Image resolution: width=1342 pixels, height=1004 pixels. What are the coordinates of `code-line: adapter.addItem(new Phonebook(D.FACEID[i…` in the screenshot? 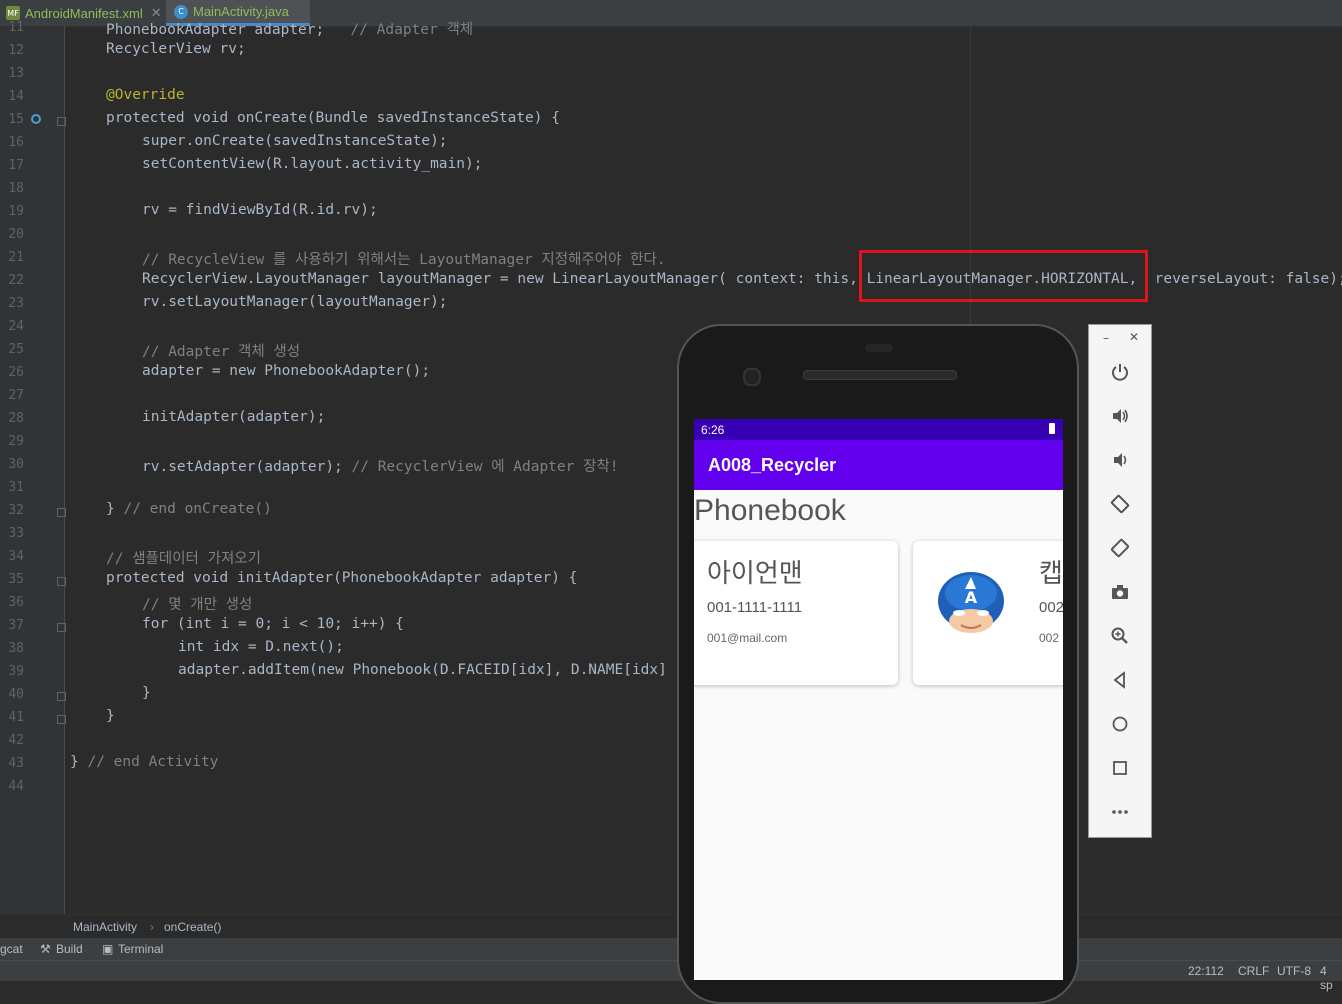 It's located at (422, 670).